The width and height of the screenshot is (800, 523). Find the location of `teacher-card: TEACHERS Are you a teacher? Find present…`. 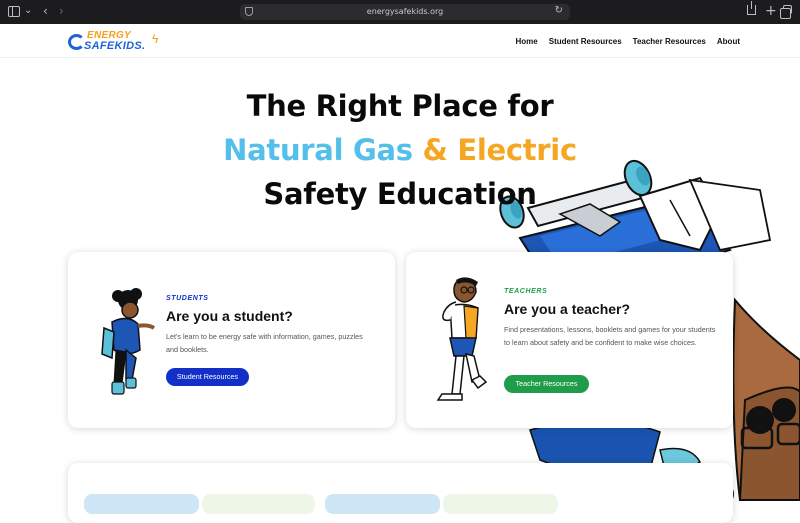

teacher-card: TEACHERS Are you a teacher? Find present… is located at coordinates (569, 340).